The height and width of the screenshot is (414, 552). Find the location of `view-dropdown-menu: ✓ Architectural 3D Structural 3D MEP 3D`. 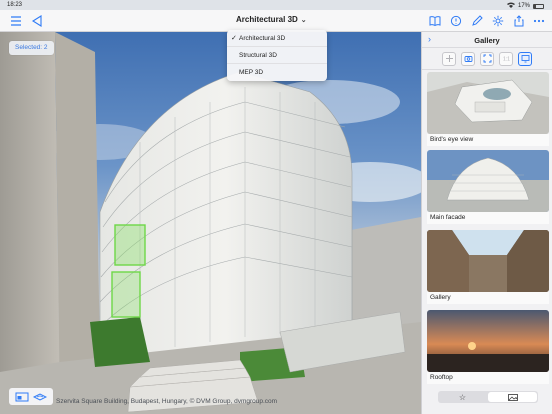

view-dropdown-menu: ✓ Architectural 3D Structural 3D MEP 3D is located at coordinates (277, 55).